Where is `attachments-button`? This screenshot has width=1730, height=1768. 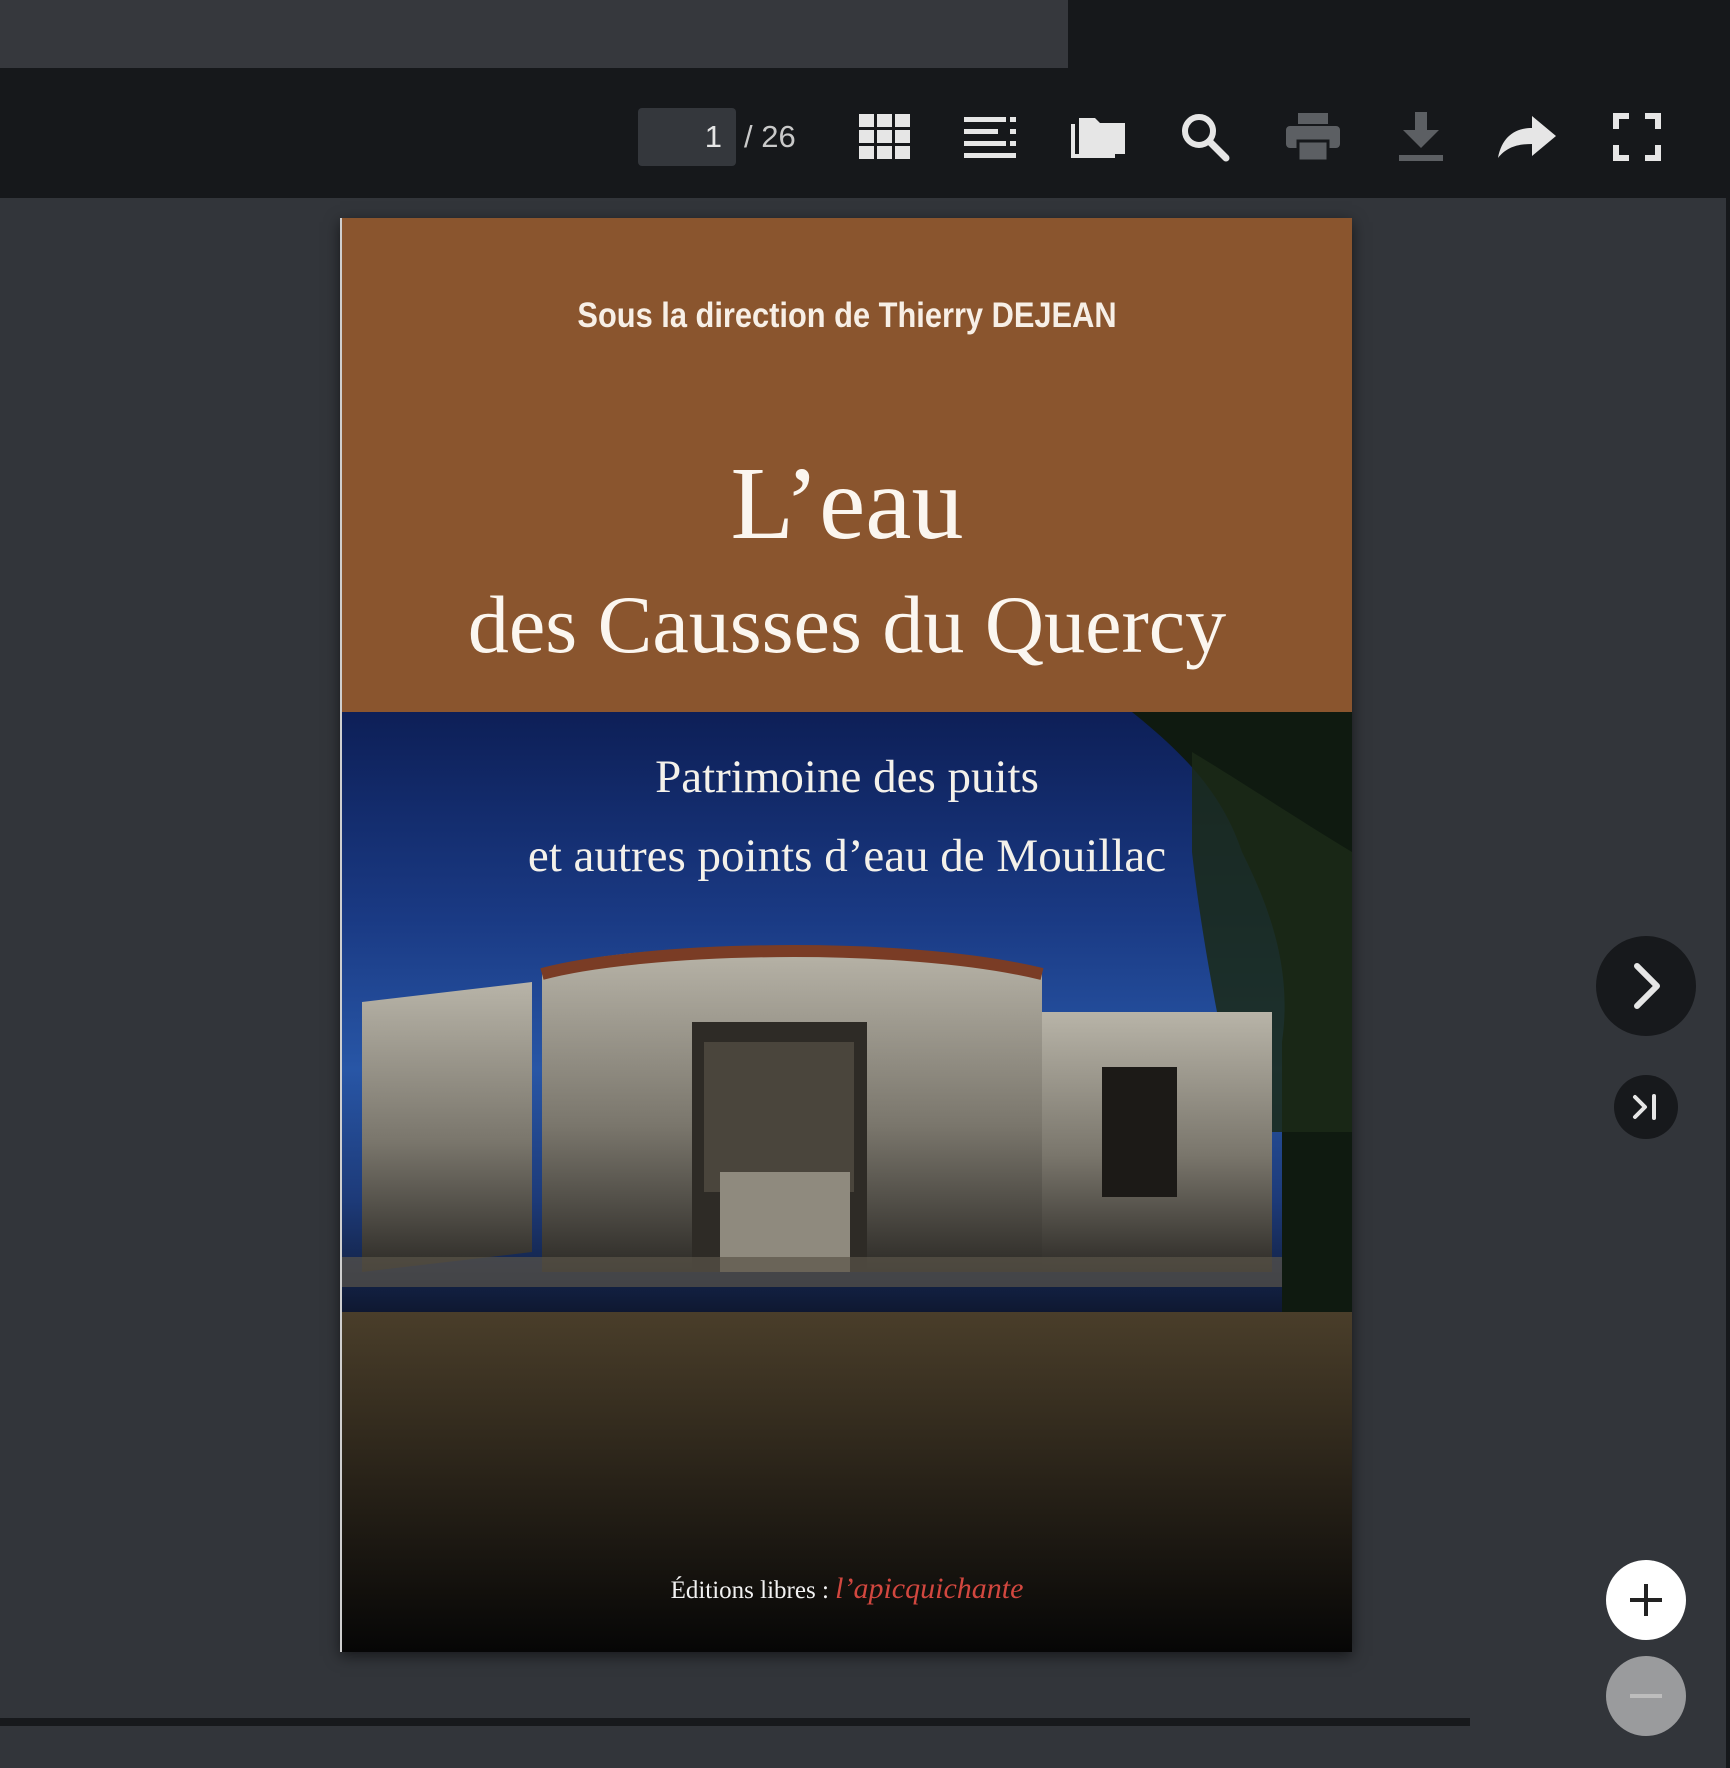
attachments-button is located at coordinates (1099, 137).